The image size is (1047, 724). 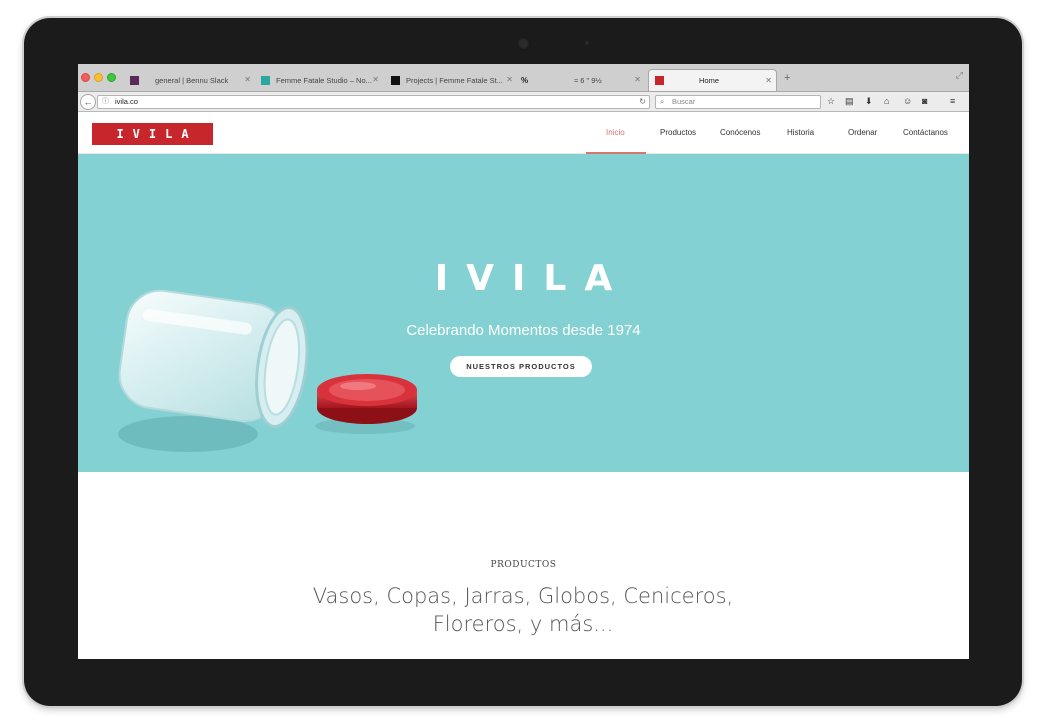 I want to click on search-icon: ⌕, so click(x=662, y=101).